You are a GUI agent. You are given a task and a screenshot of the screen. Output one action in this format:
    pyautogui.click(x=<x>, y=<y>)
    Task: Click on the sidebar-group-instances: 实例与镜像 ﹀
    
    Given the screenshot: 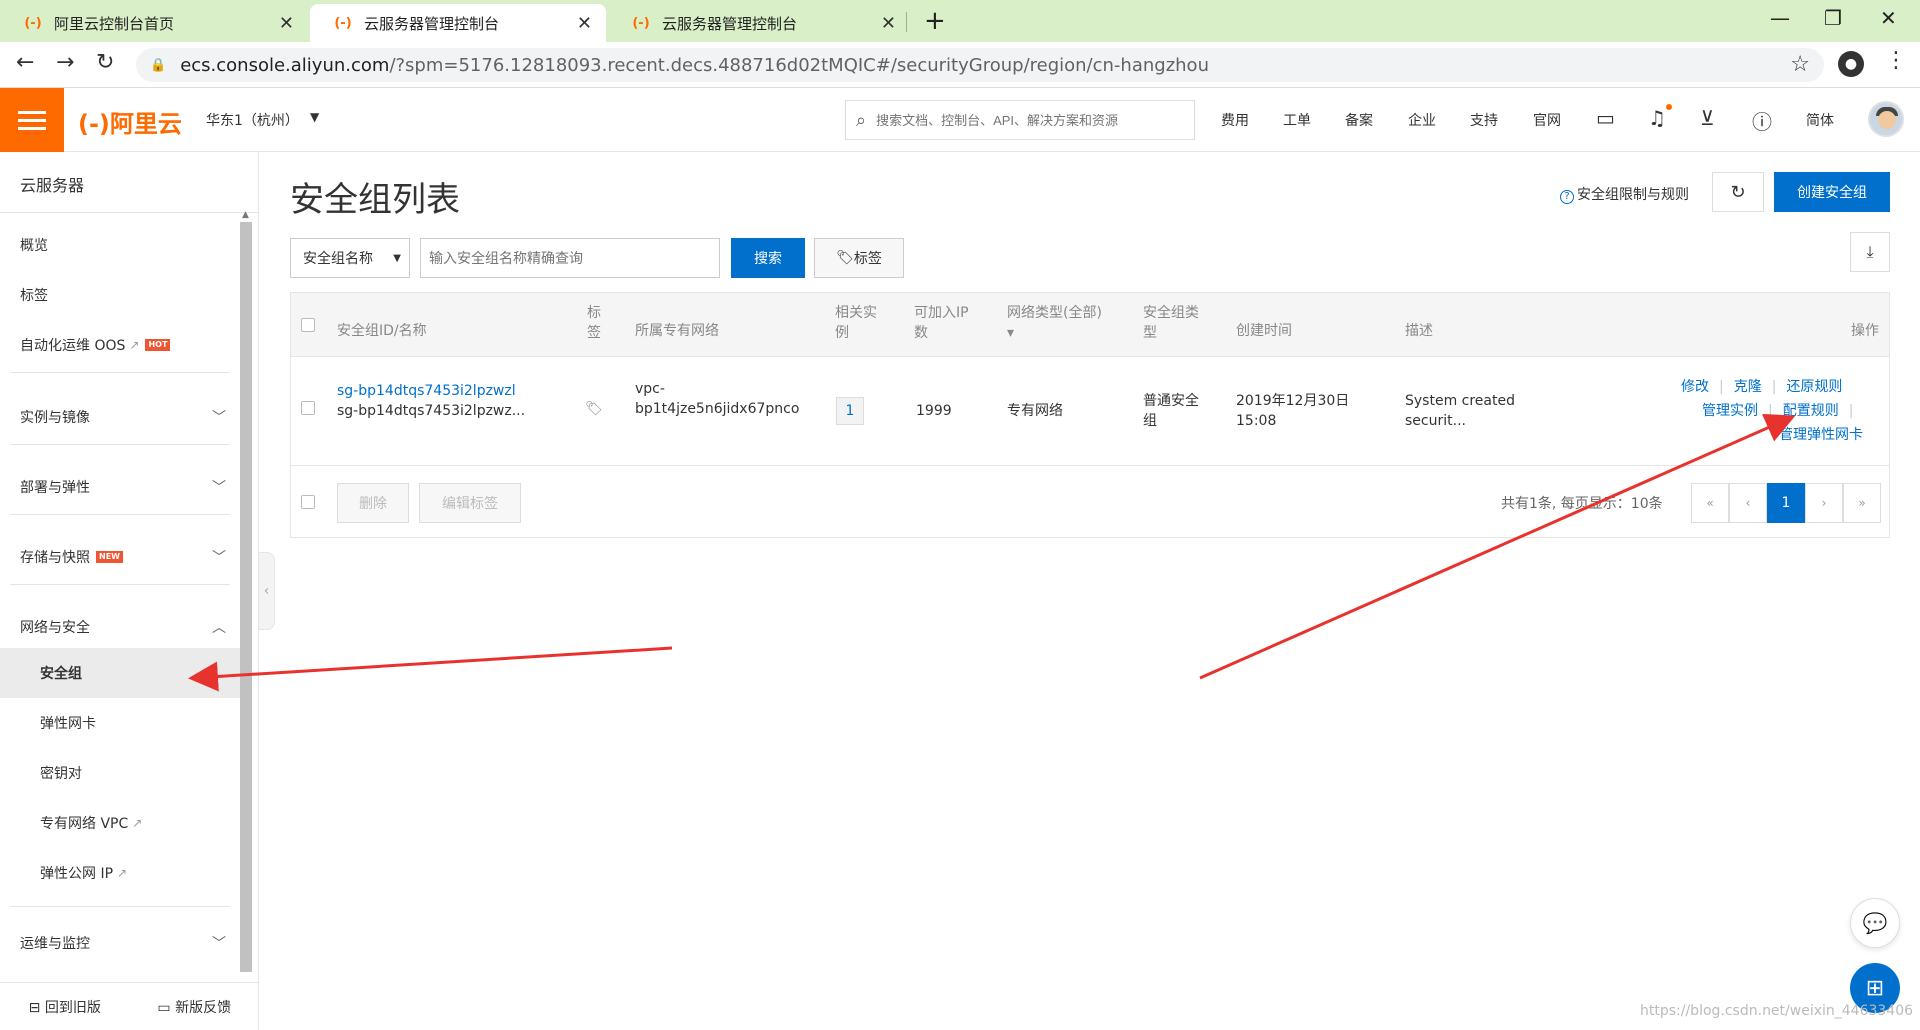 What is the action you would take?
    pyautogui.click(x=120, y=417)
    